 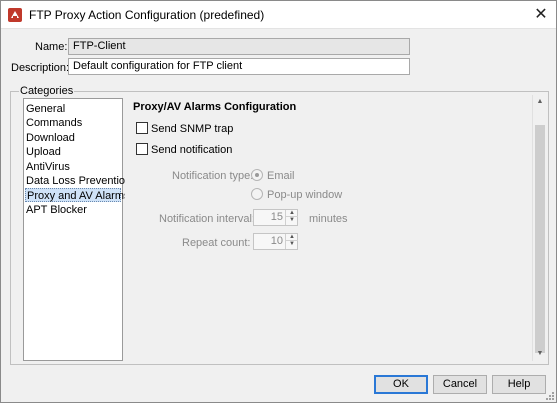 I want to click on category-item-apt-blocker: APT Blocker, so click(x=73, y=210).